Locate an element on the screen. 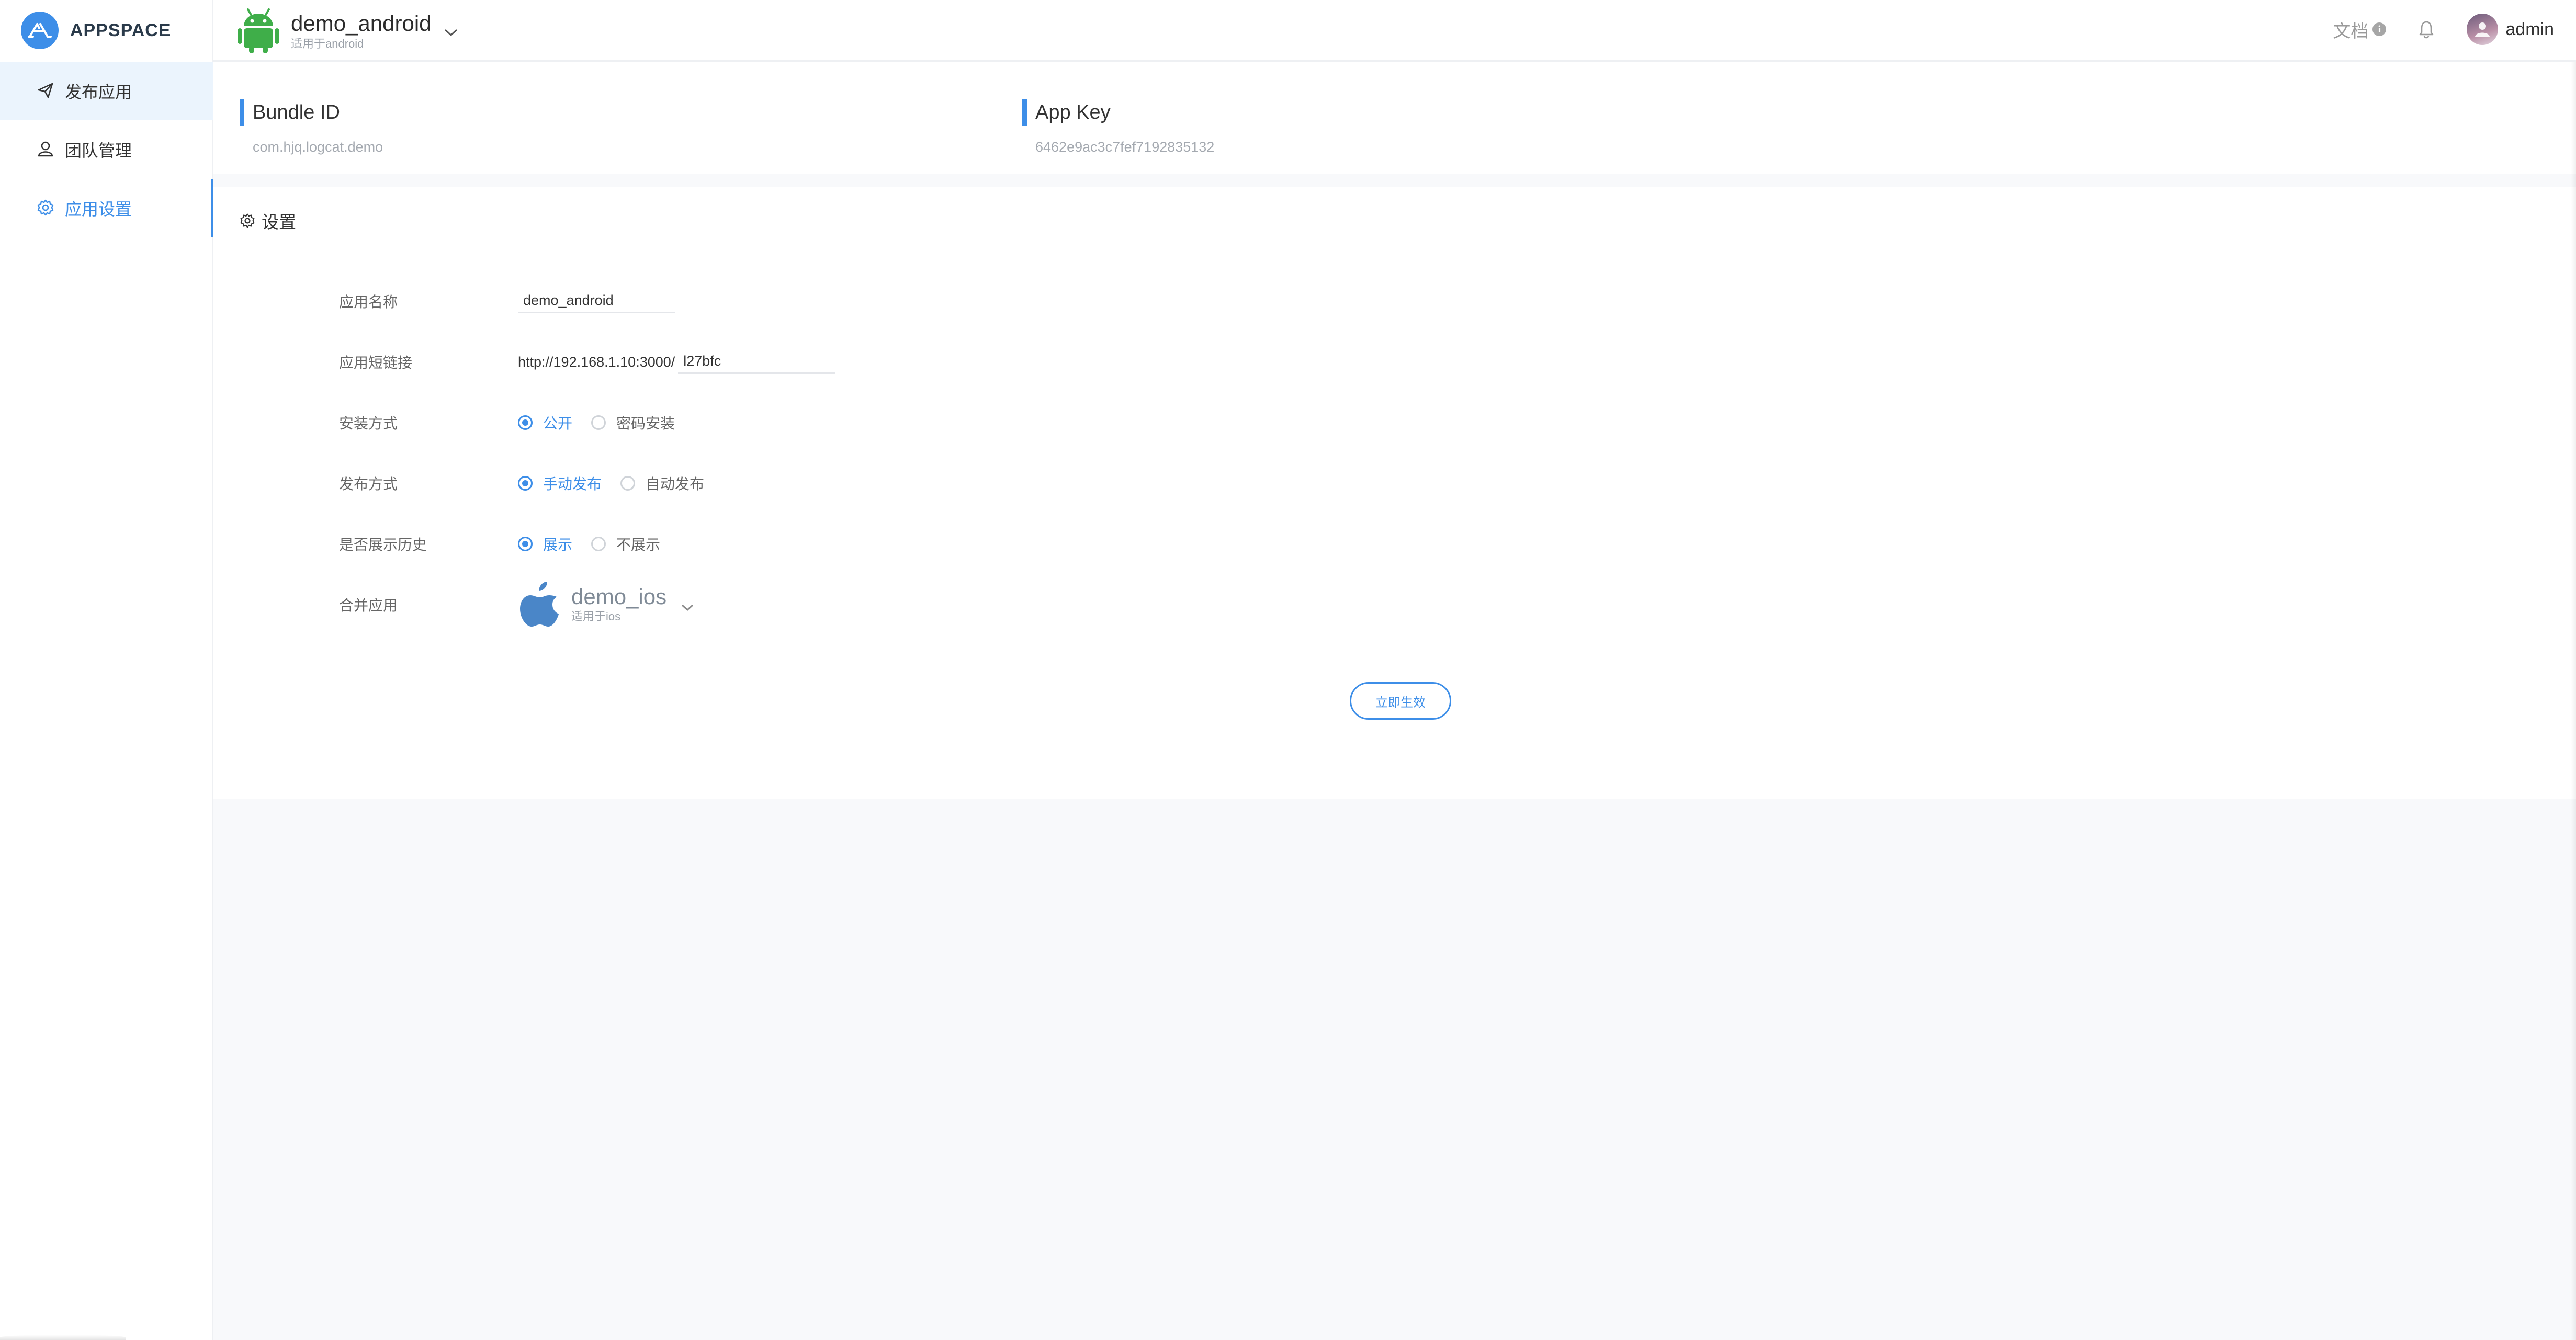  app-store-icon is located at coordinates (40, 30).